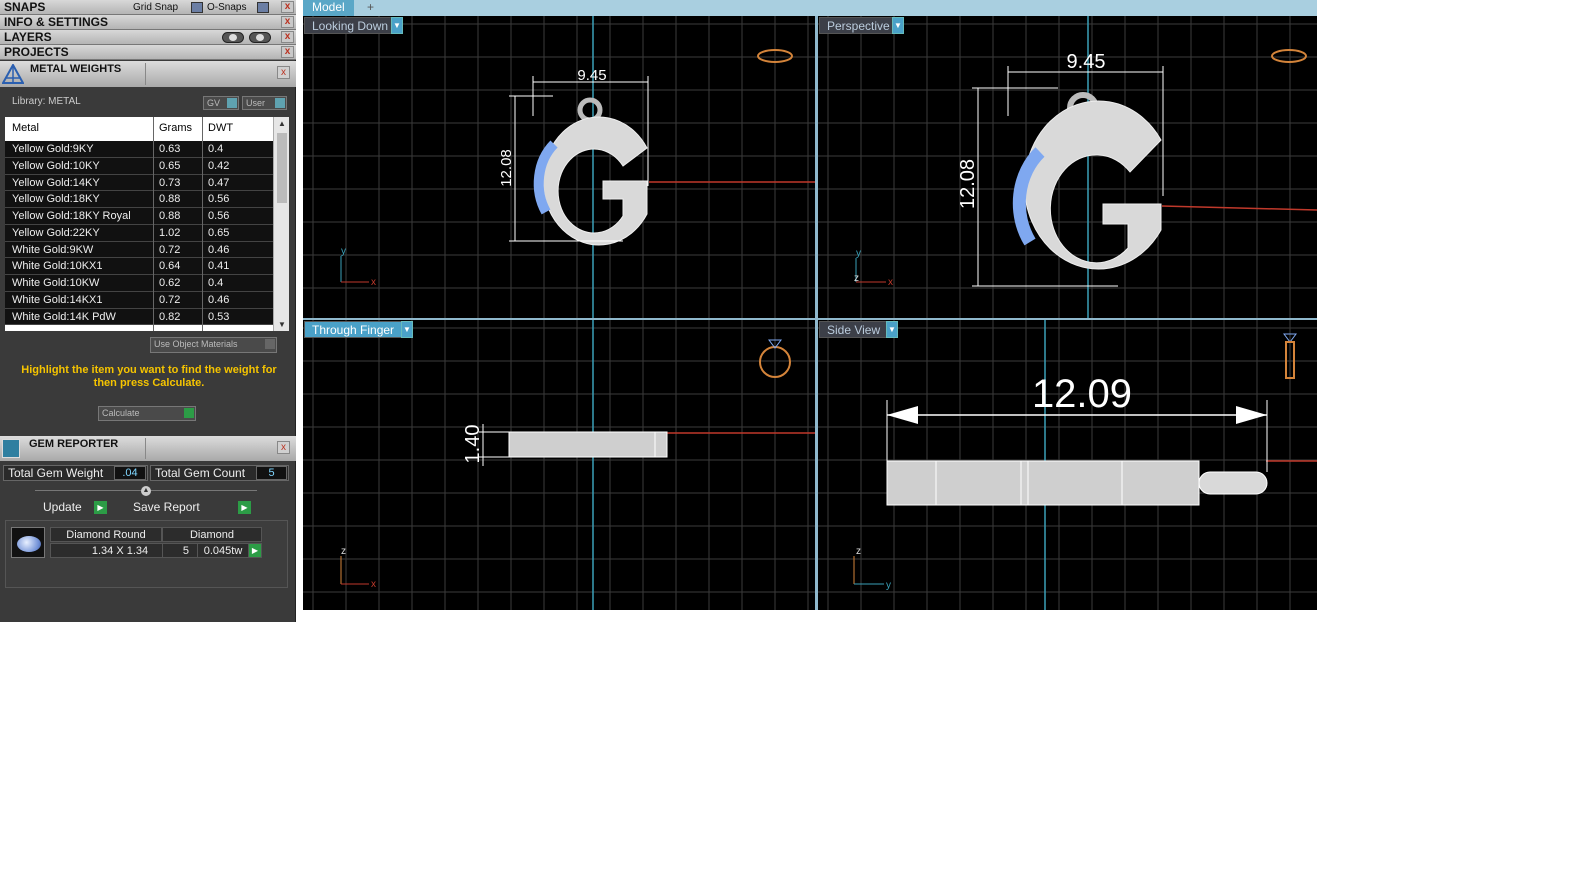 The image size is (1594, 879). Describe the element at coordinates (139, 266) in the screenshot. I see `table-row: White Gold:10KX1 0.64 0.41` at that location.